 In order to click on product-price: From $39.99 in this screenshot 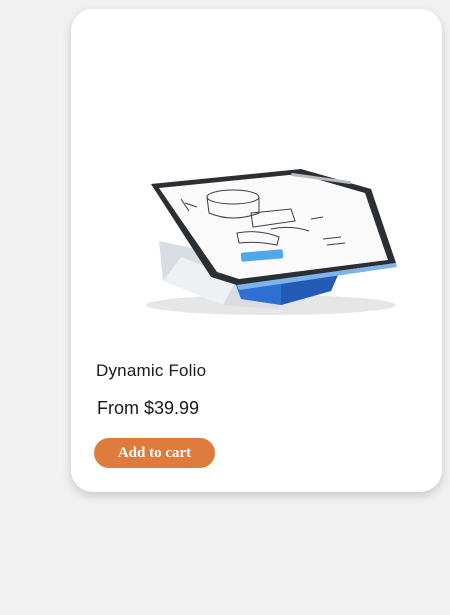, I will do `click(148, 408)`.